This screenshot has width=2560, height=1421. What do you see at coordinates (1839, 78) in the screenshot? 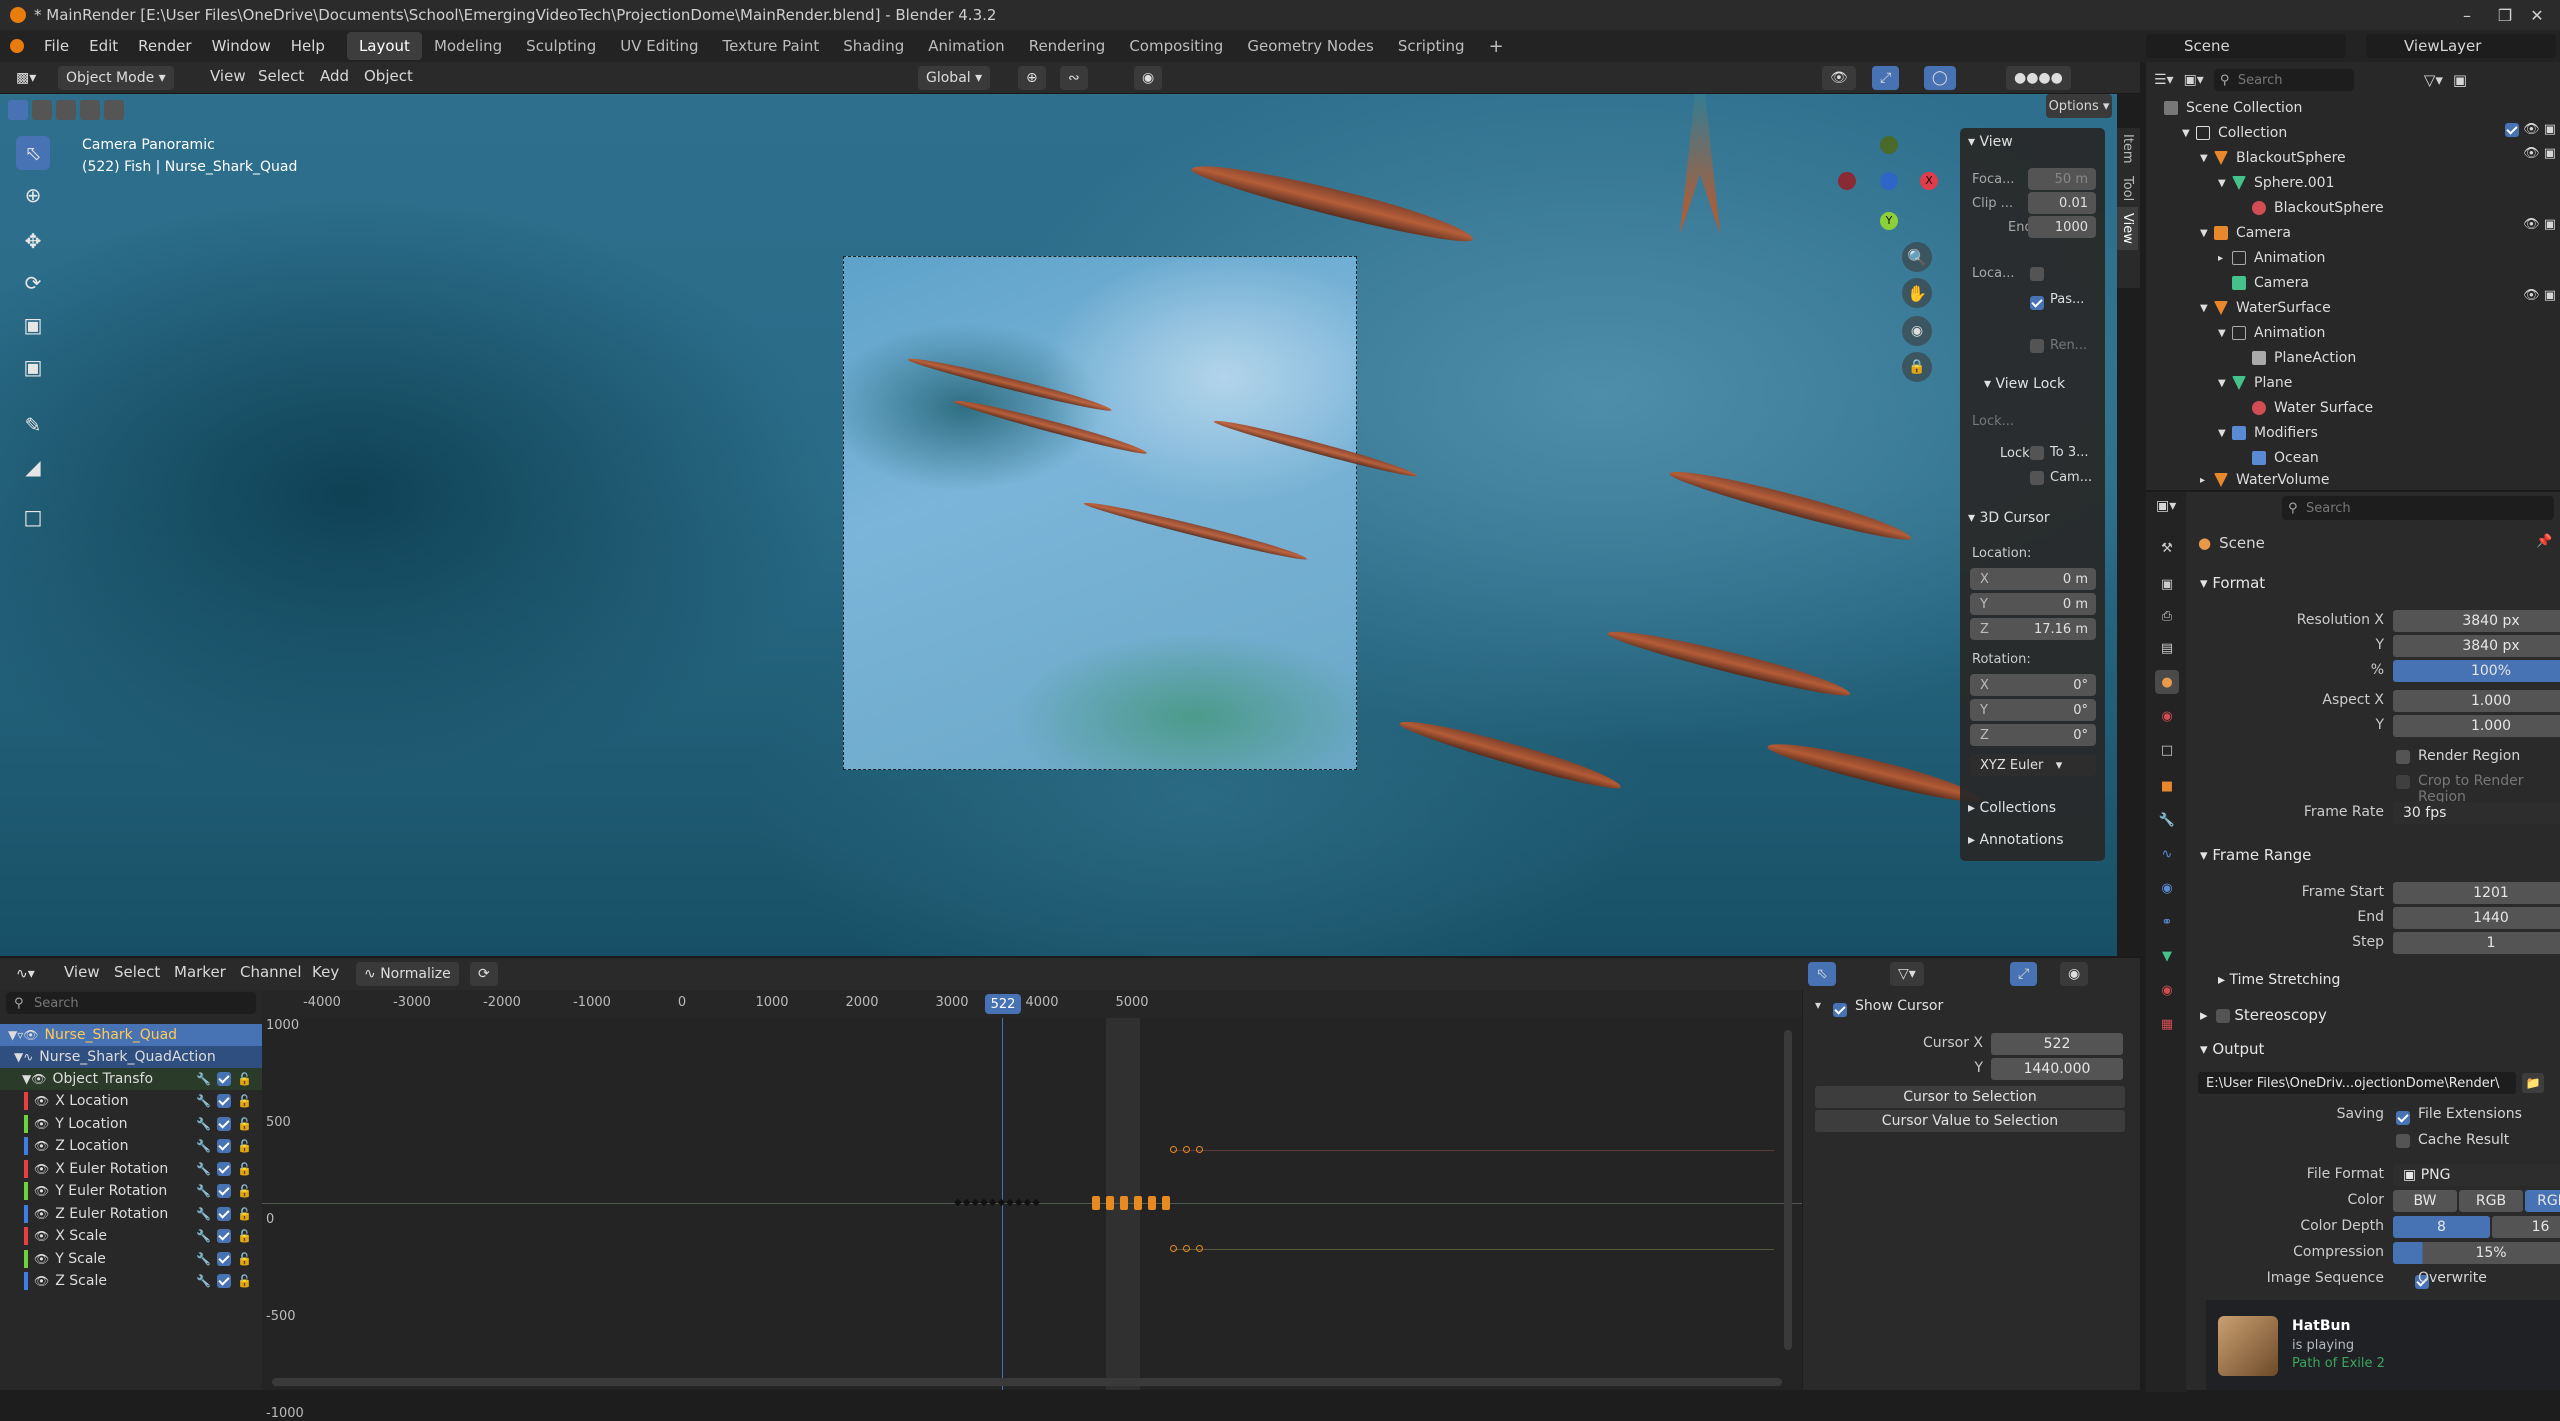
I see `visibility-icon: 👁` at bounding box center [1839, 78].